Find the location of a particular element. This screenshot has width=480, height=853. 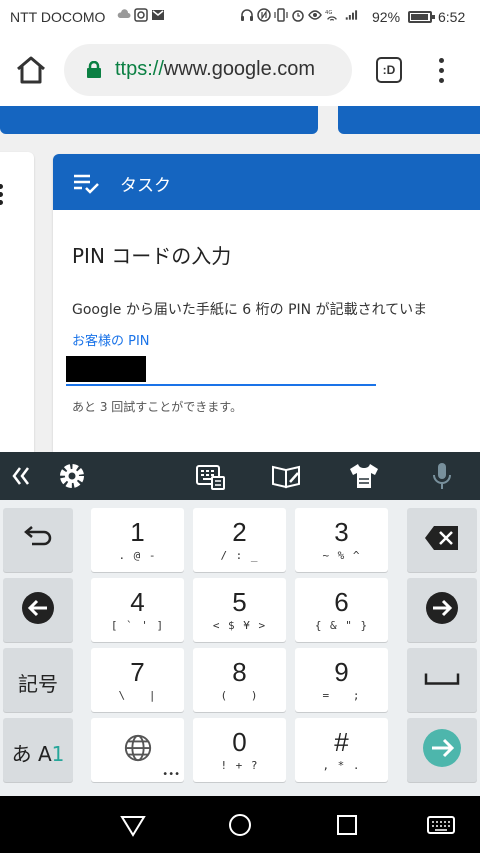

backspace-key is located at coordinates (442, 540).